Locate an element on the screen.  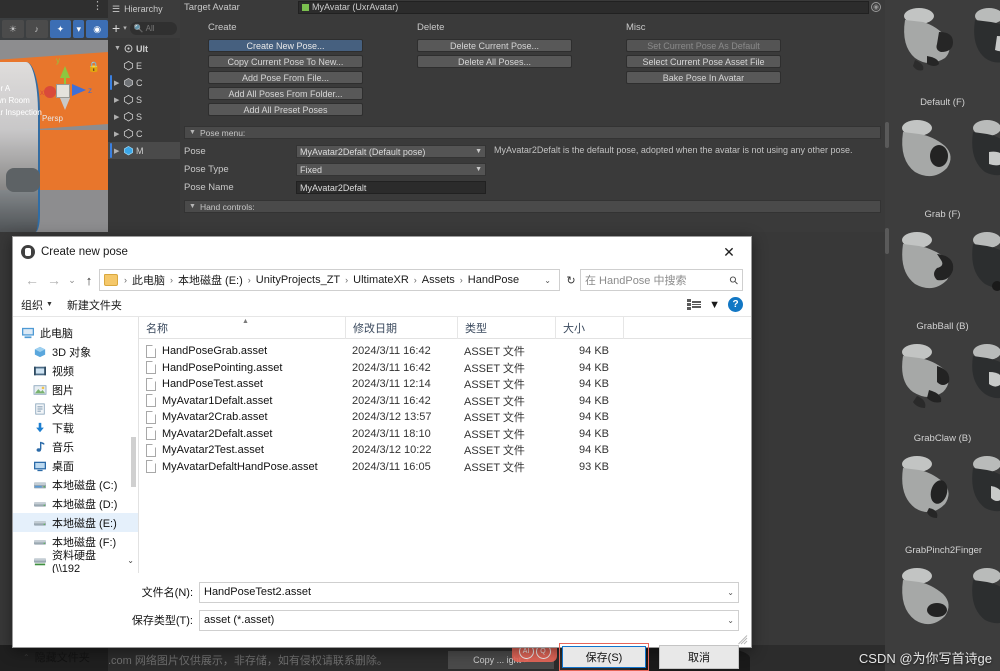
file-list-header: ▲ 名称 修改日期 类型 大小 is located at coordinates (445, 327).